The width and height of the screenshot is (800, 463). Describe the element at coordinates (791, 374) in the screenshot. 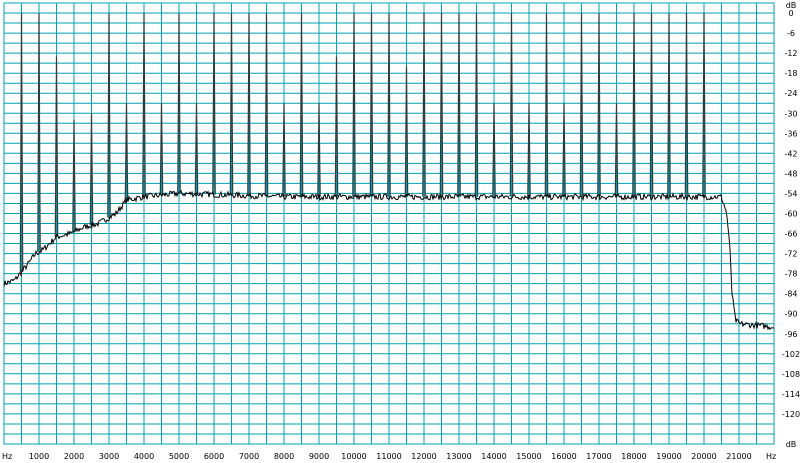

I see `y-tick-label: -108` at that location.